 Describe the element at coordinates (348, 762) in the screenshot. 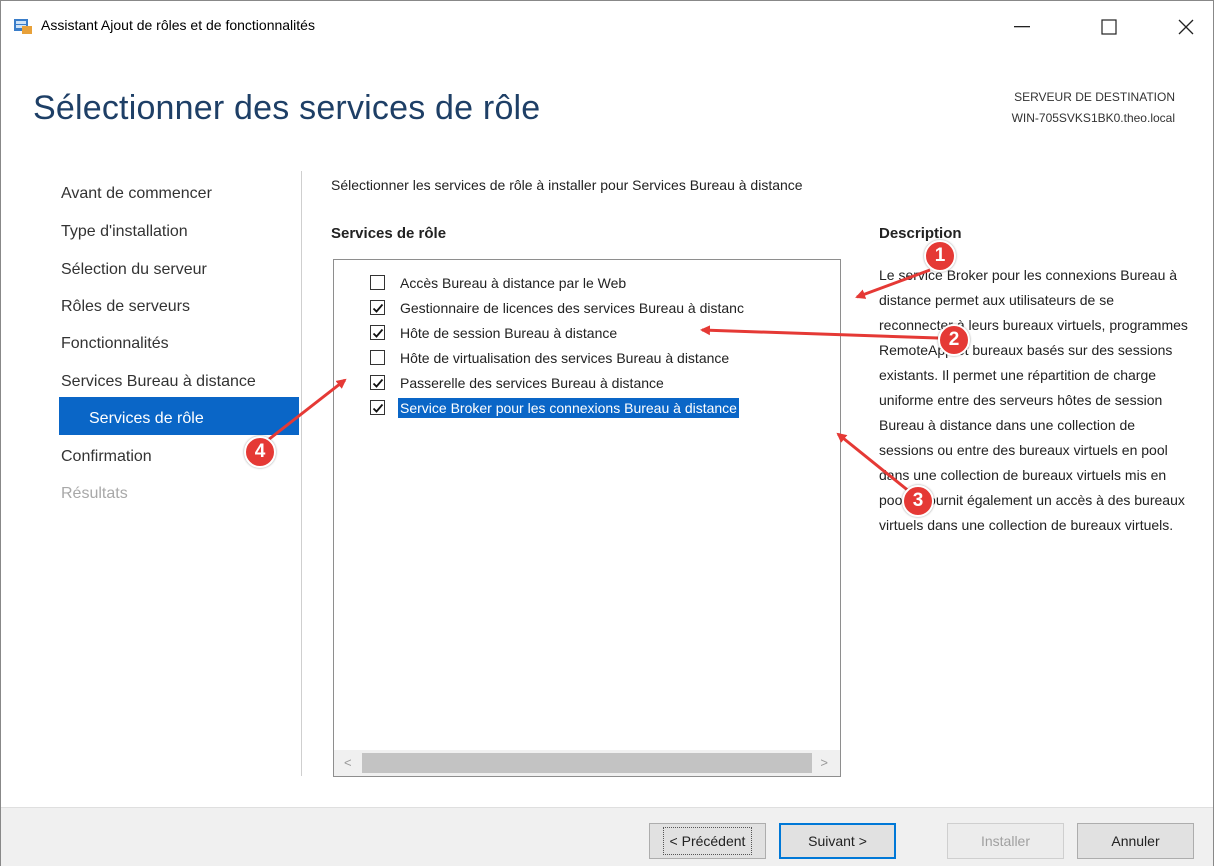

I see `scroll-left-icon: <` at that location.